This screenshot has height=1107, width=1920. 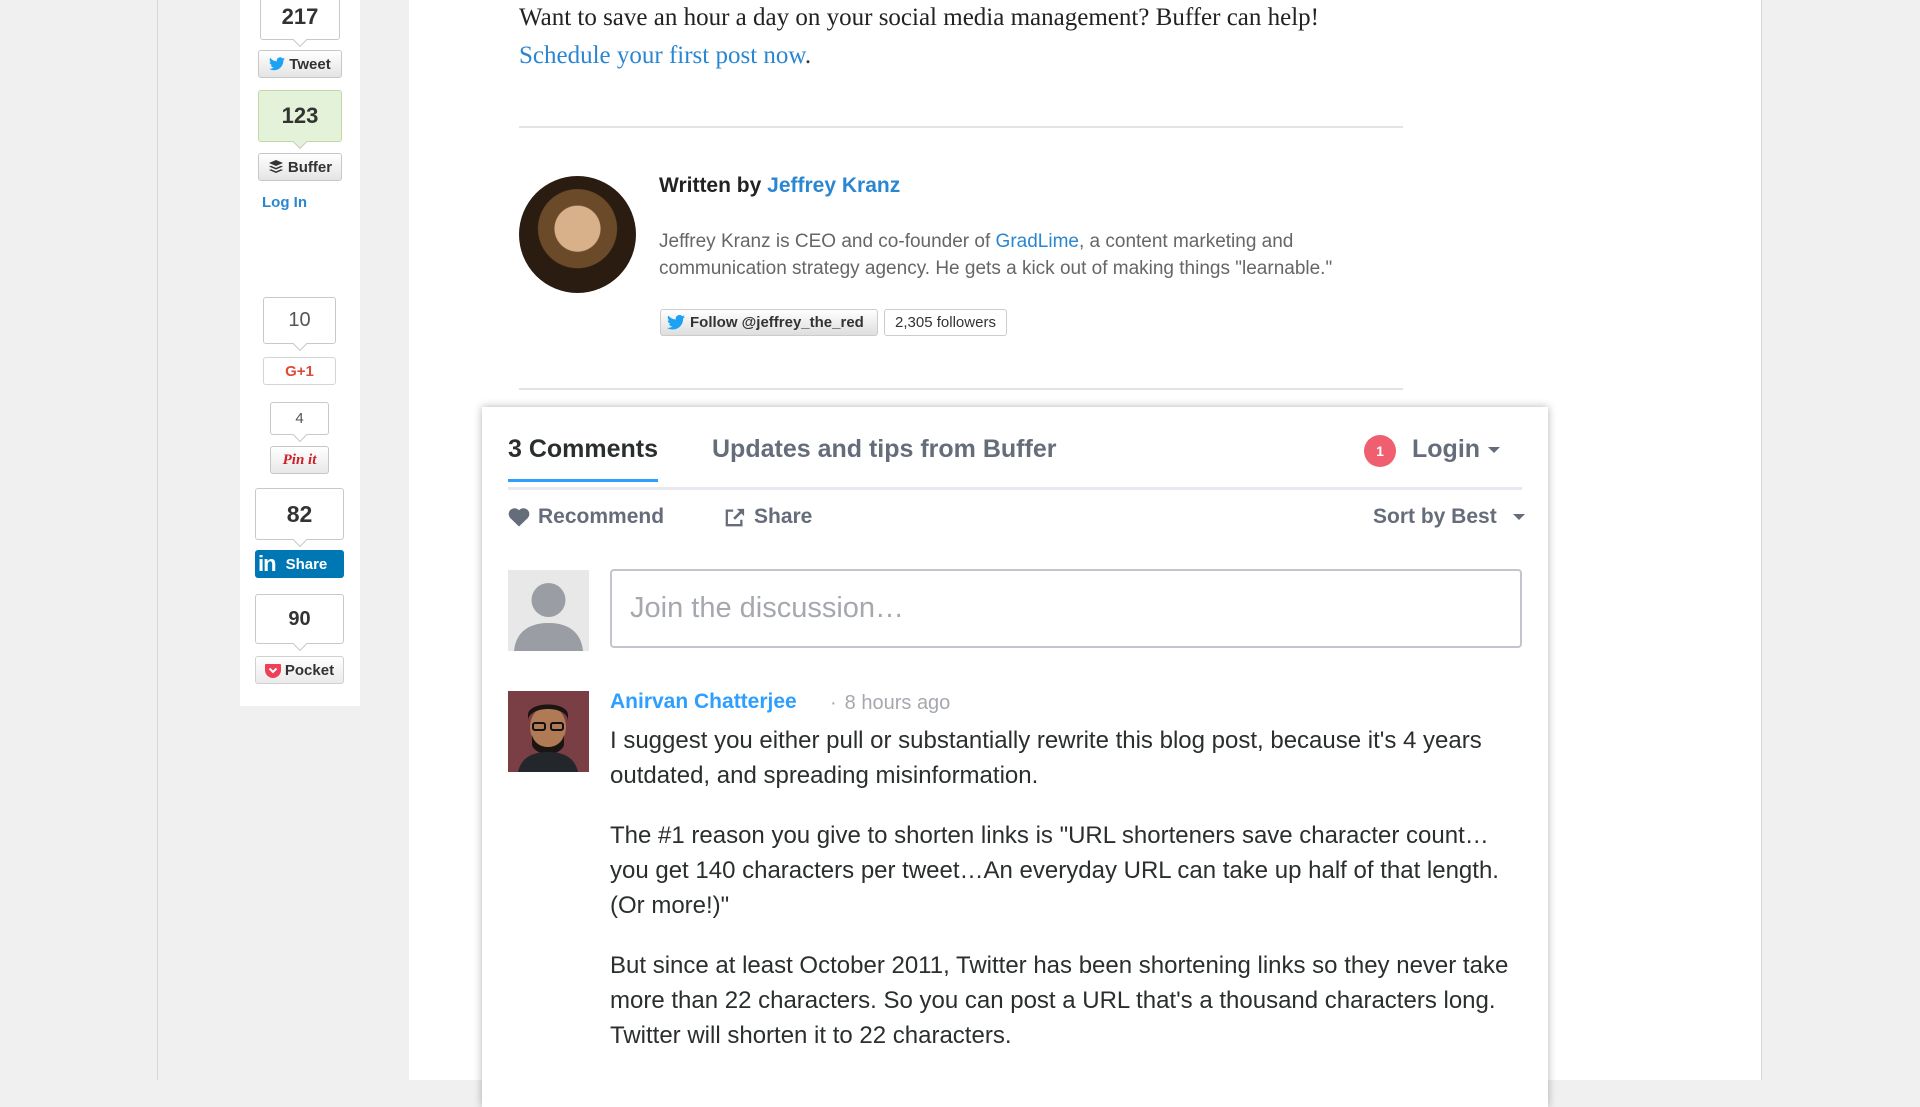 I want to click on pocket-button: Pocket, so click(x=299, y=670).